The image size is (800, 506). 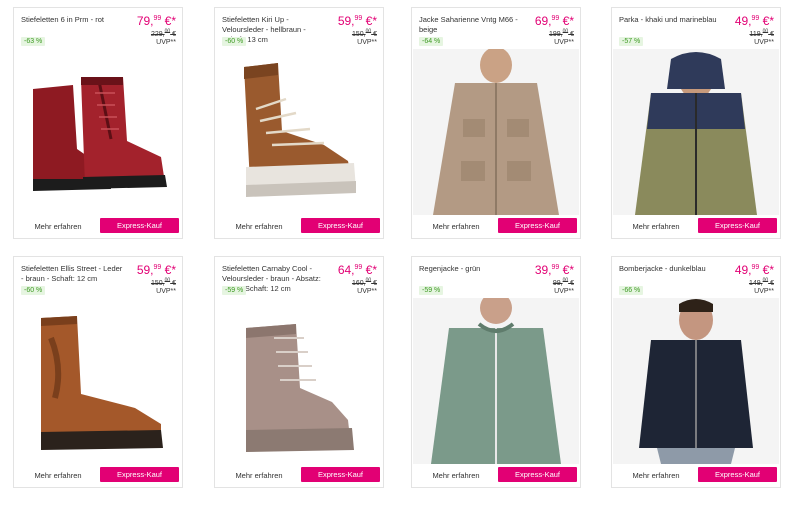 I want to click on tan-sneaker-boot-image, so click(x=299, y=132).